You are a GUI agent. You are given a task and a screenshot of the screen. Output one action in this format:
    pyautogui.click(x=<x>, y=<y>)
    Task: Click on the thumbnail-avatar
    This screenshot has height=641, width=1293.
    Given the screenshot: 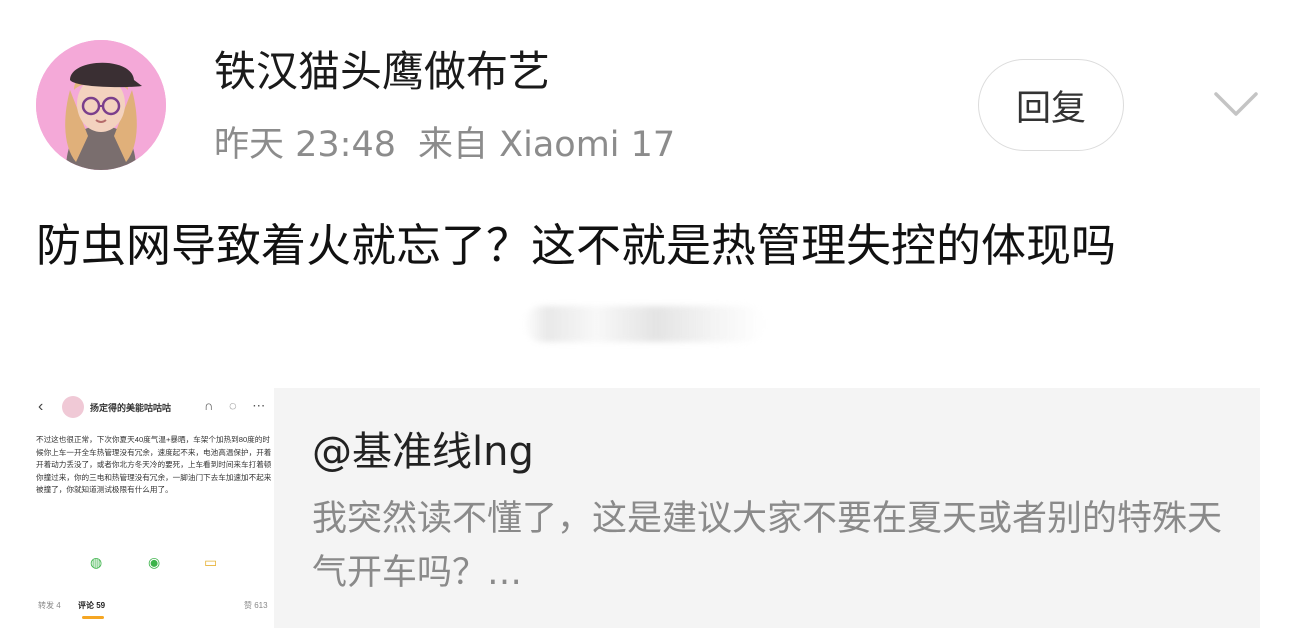 What is the action you would take?
    pyautogui.click(x=73, y=407)
    